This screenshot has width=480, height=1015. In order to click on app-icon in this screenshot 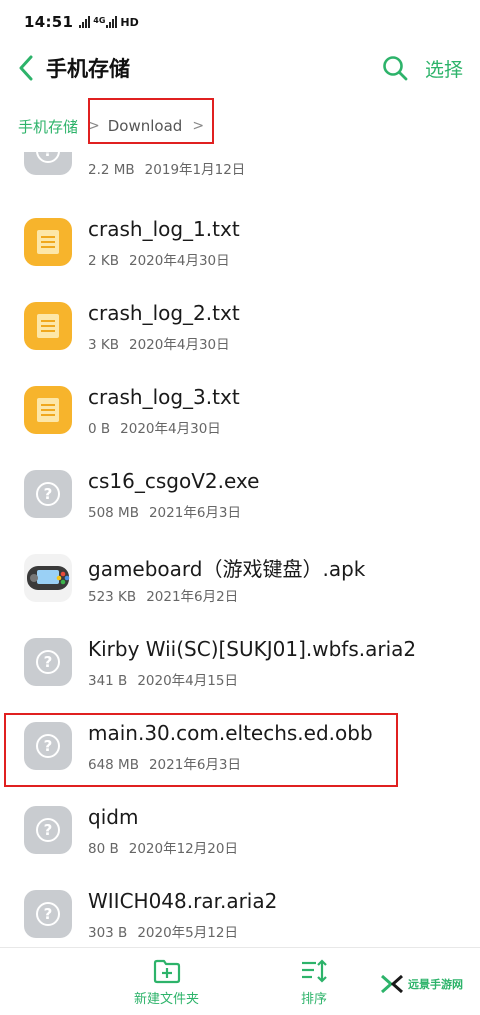, I will do `click(48, 578)`.